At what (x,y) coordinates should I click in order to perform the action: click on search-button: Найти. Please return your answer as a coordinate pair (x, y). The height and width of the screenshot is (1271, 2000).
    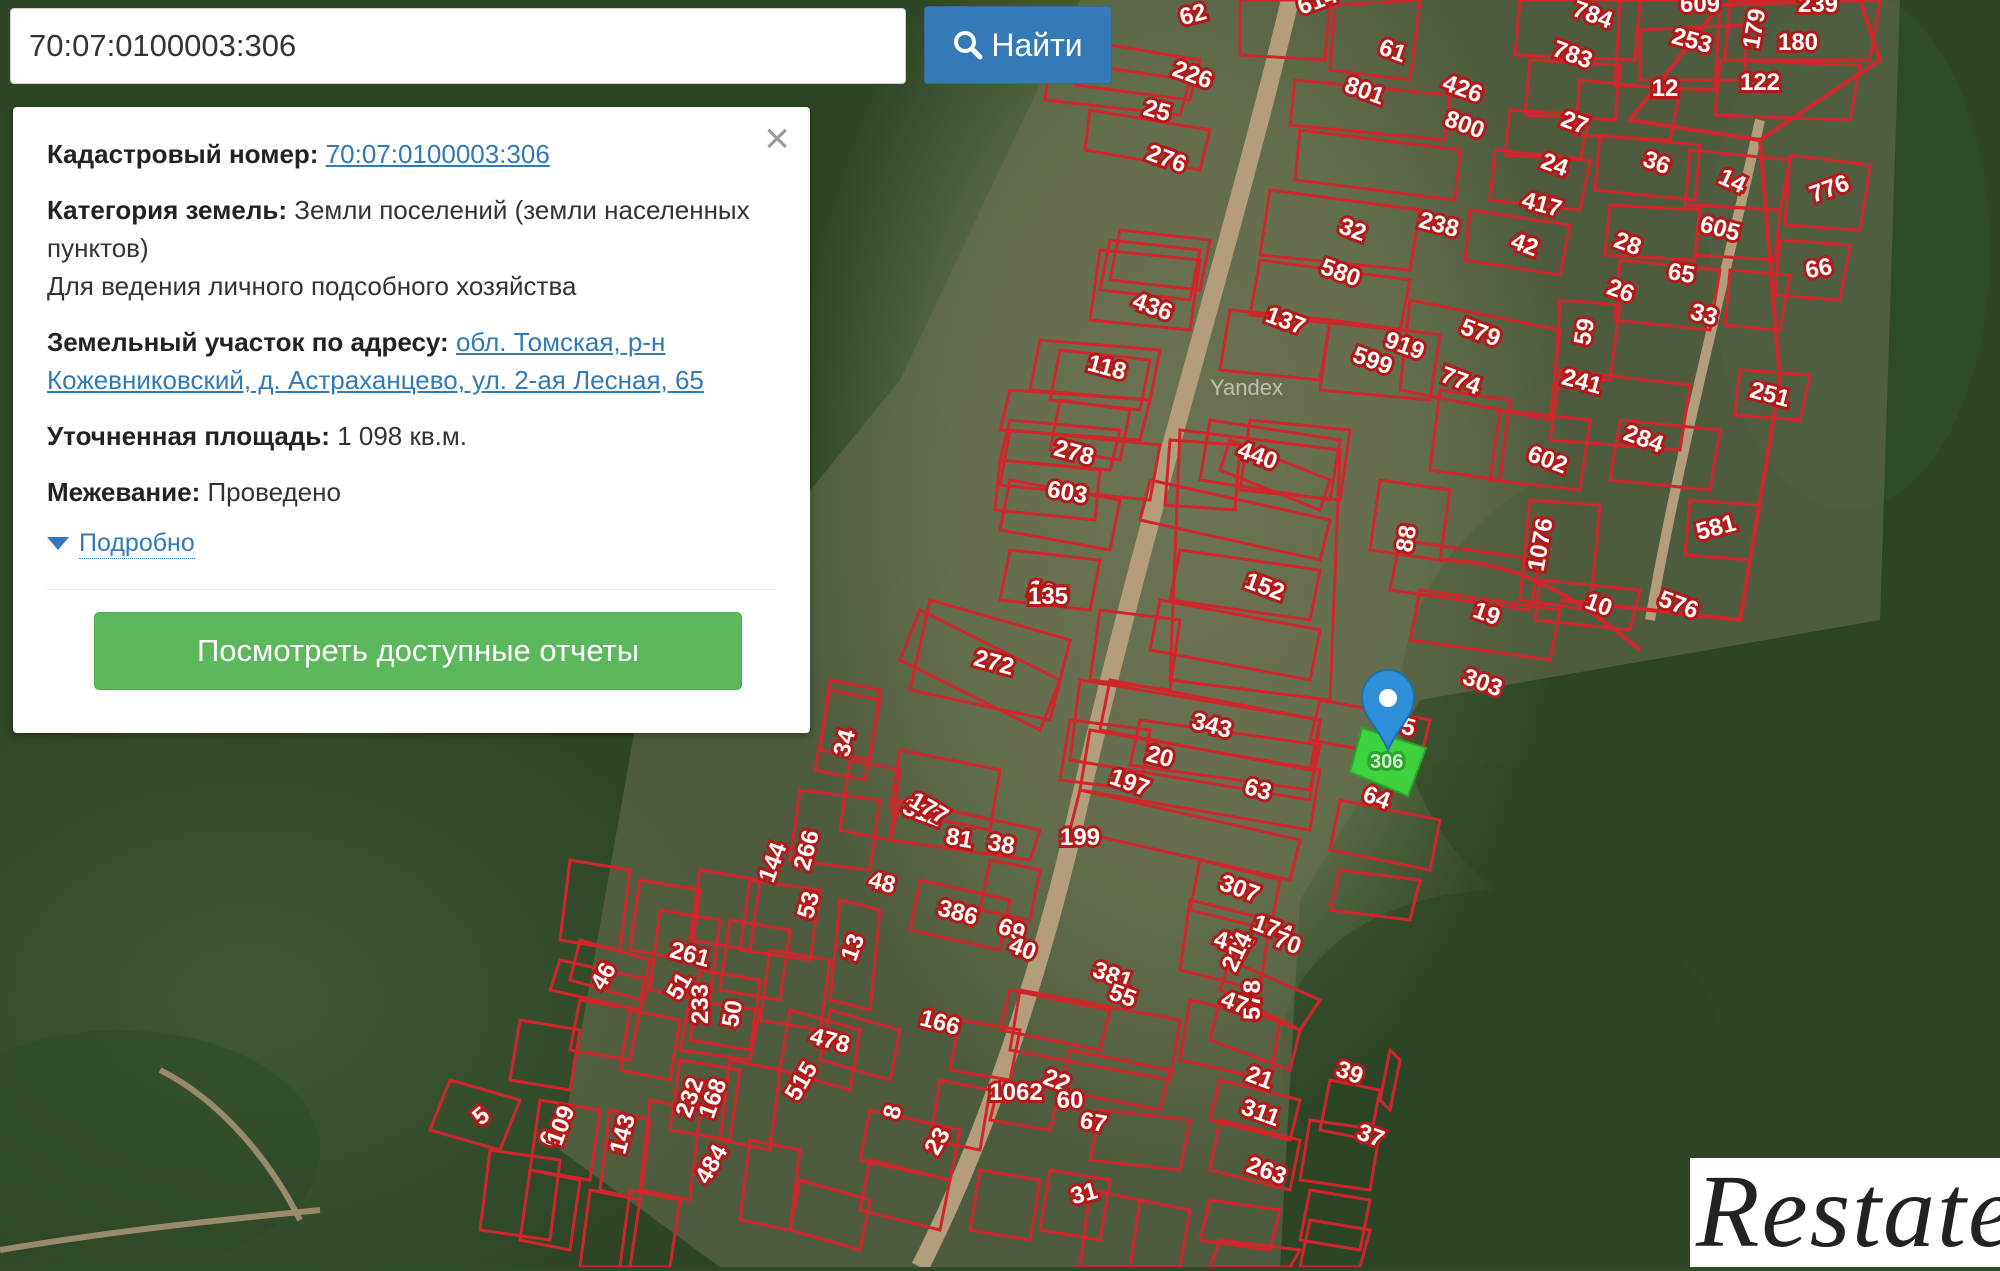
    Looking at the image, I should click on (1018, 45).